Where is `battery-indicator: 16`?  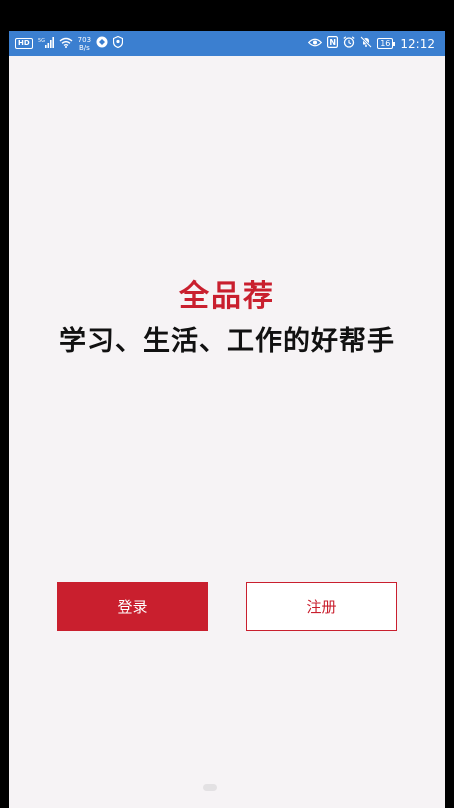 battery-indicator: 16 is located at coordinates (386, 43).